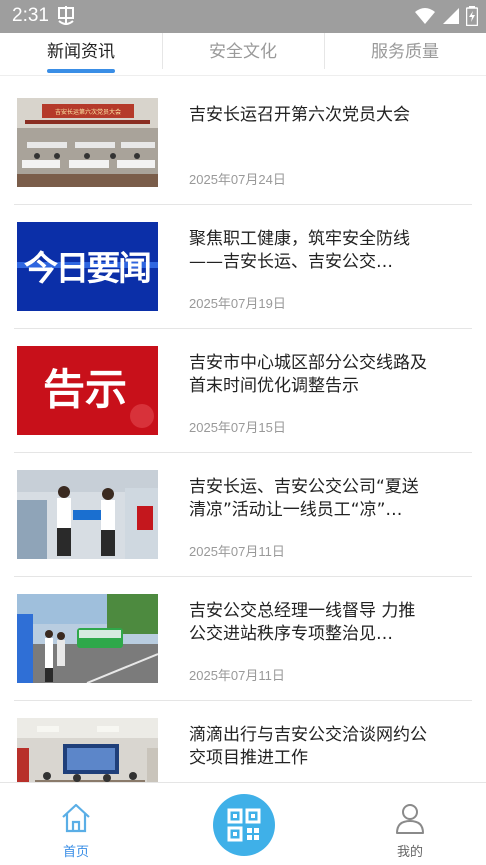 The image size is (486, 865). What do you see at coordinates (76, 818) in the screenshot?
I see `home-icon` at bounding box center [76, 818].